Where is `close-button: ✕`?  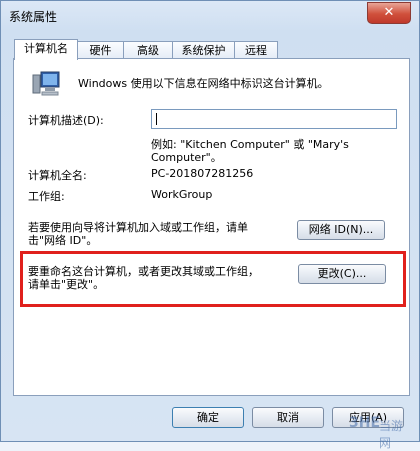 close-button: ✕ is located at coordinates (389, 13).